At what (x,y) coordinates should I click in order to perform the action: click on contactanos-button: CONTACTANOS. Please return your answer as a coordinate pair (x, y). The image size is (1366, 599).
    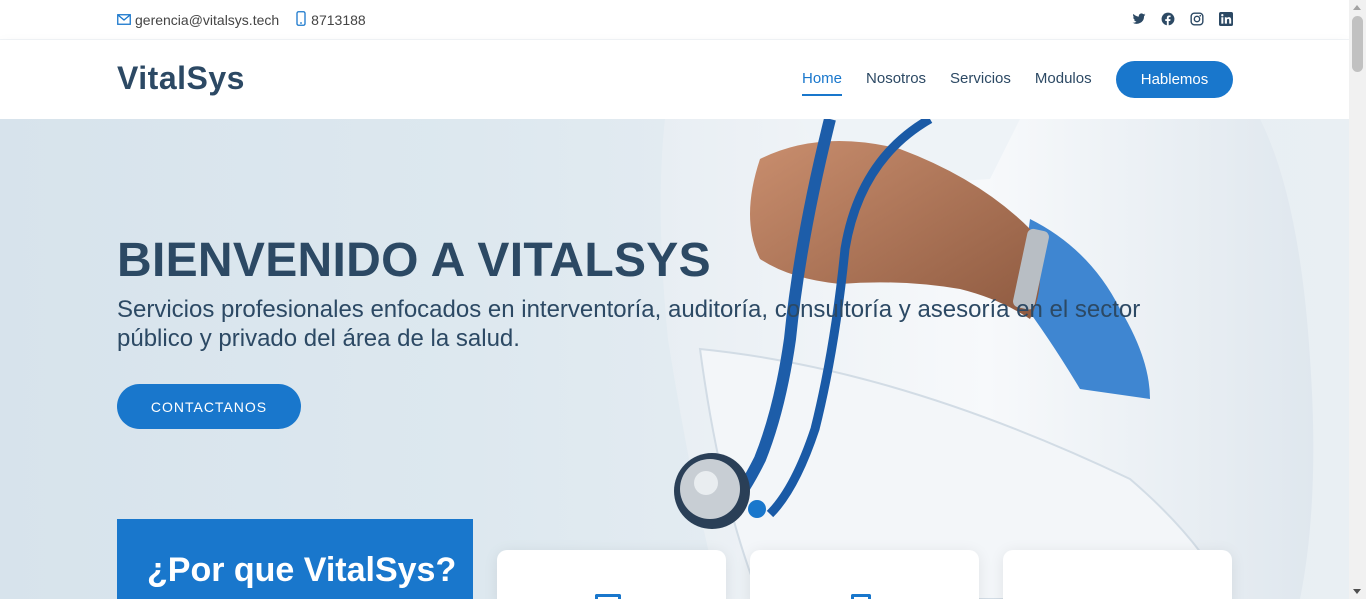
    Looking at the image, I should click on (209, 406).